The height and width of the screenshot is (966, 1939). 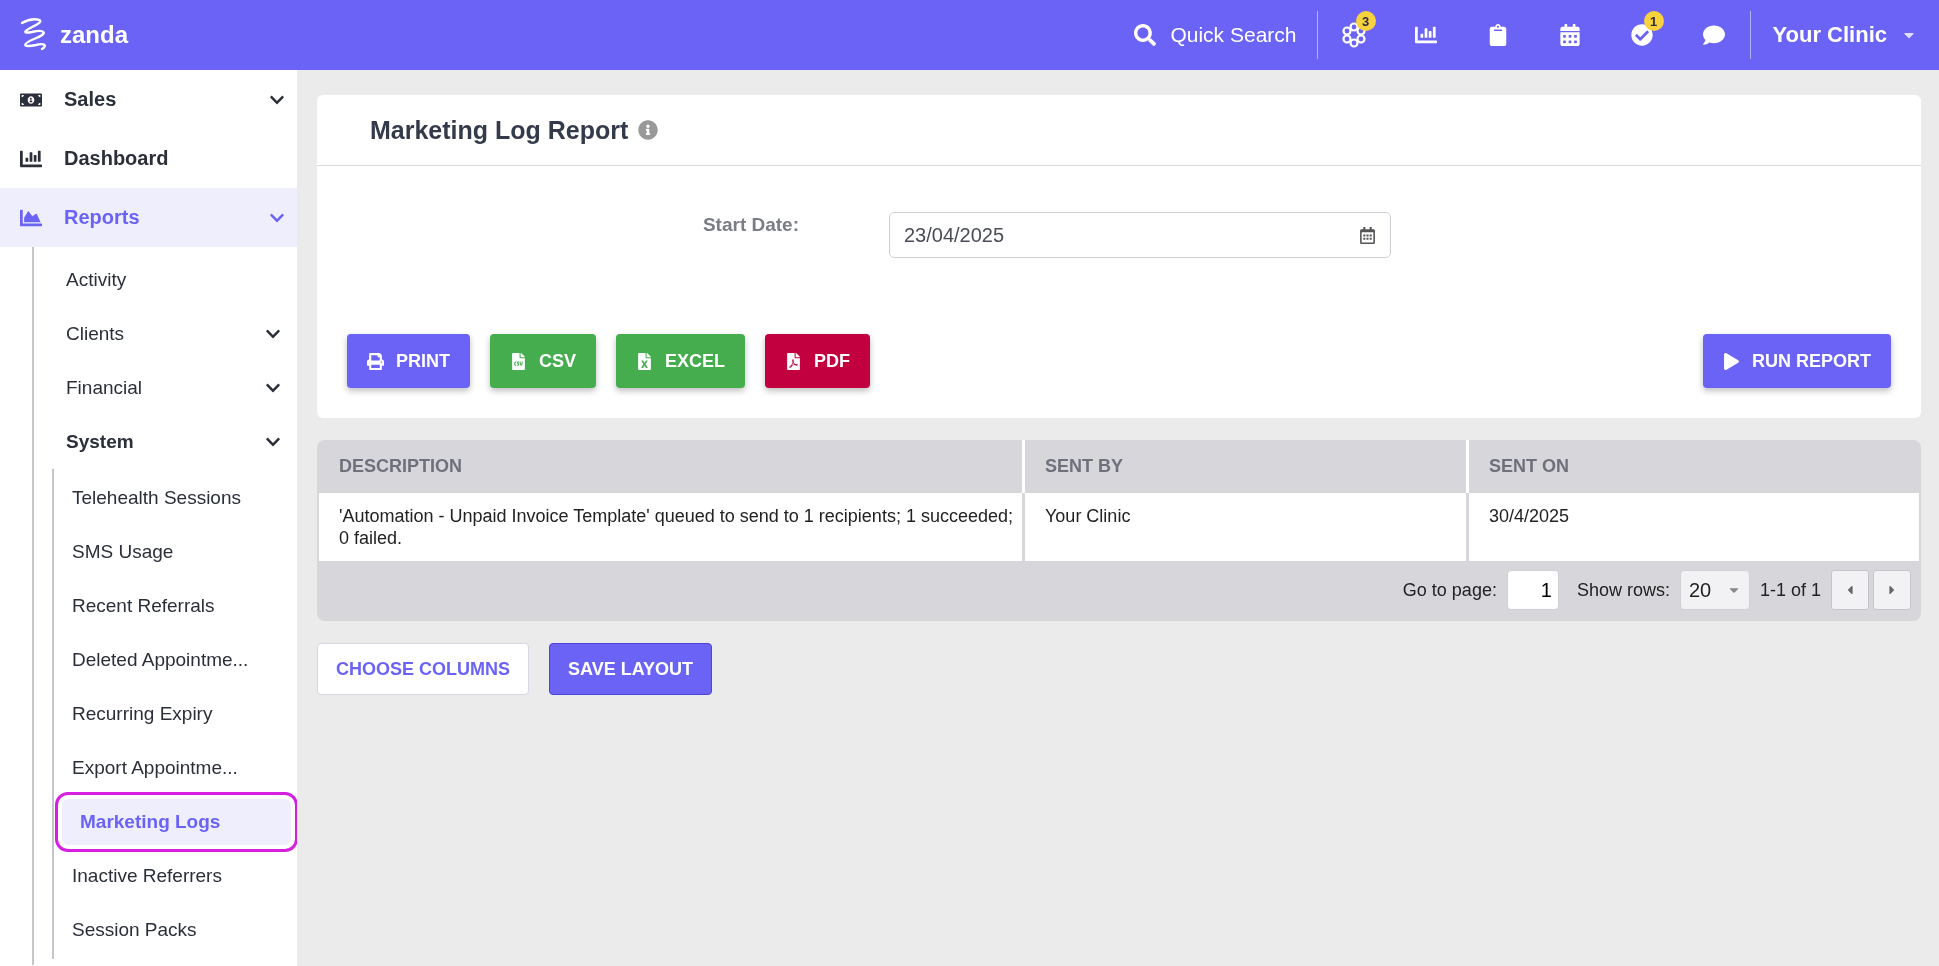 I want to click on start-date-field: 23/04/2025, so click(x=1140, y=235).